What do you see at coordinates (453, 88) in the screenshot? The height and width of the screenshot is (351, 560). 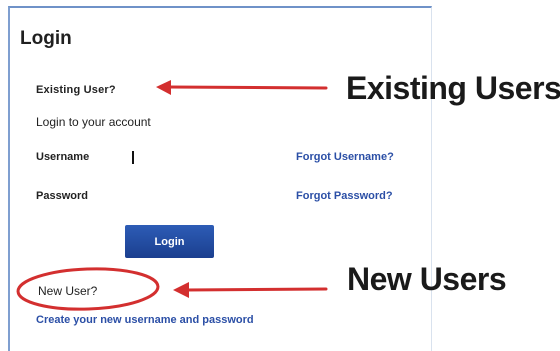 I see `existing-users-annotation: Existing Users` at bounding box center [453, 88].